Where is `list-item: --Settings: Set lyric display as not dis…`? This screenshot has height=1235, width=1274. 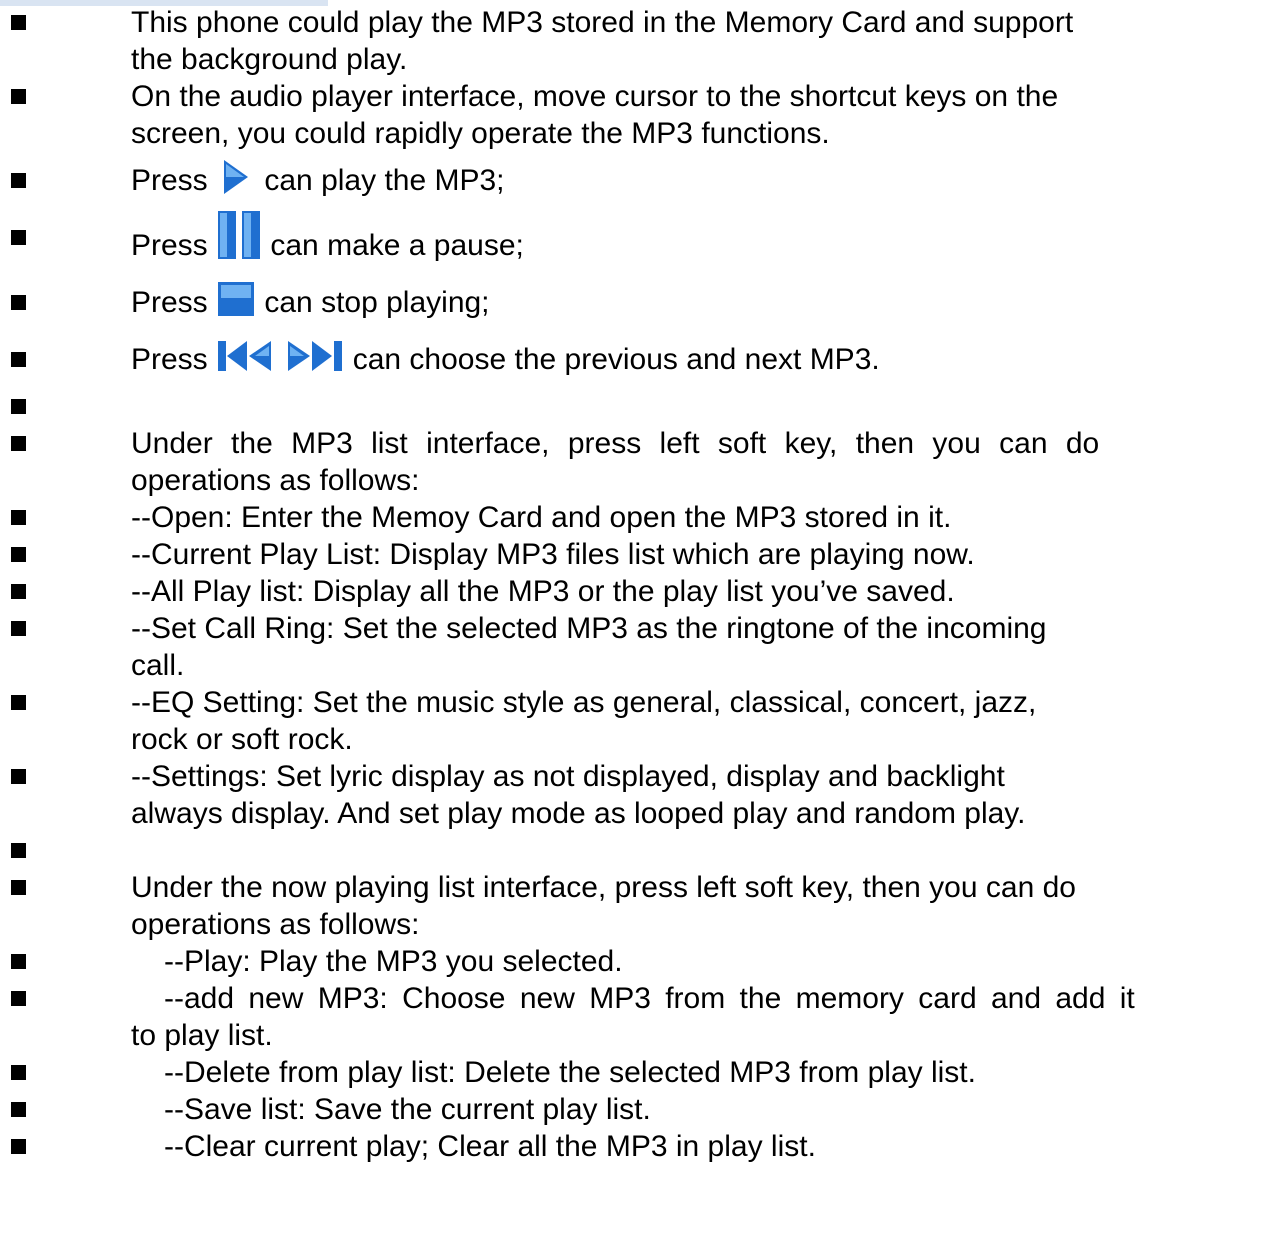 list-item: --Settings: Set lyric display as not dis… is located at coordinates (637, 795).